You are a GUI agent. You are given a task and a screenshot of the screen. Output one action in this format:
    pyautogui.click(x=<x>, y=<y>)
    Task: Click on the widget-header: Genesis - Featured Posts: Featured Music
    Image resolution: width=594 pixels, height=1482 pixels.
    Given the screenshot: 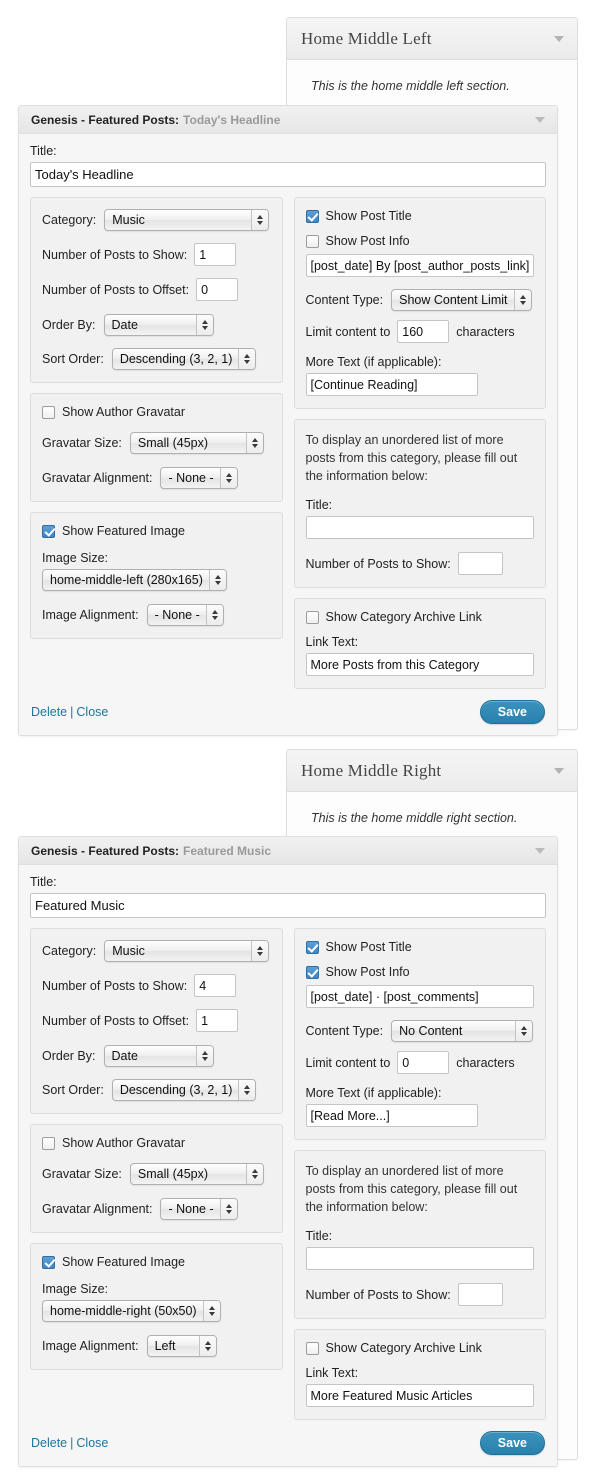 What is the action you would take?
    pyautogui.click(x=288, y=851)
    